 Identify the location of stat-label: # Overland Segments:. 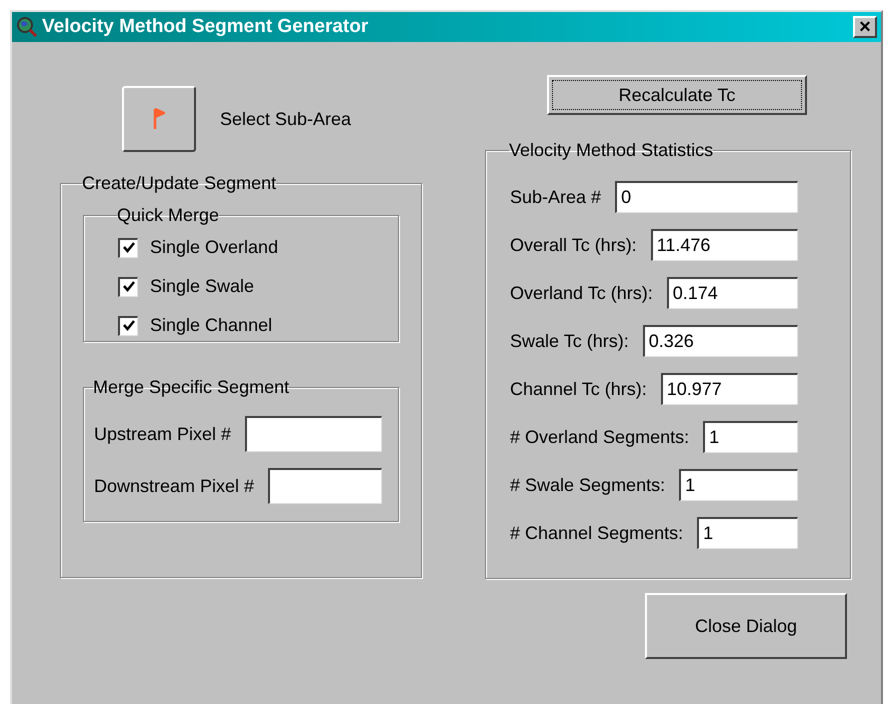
(600, 437).